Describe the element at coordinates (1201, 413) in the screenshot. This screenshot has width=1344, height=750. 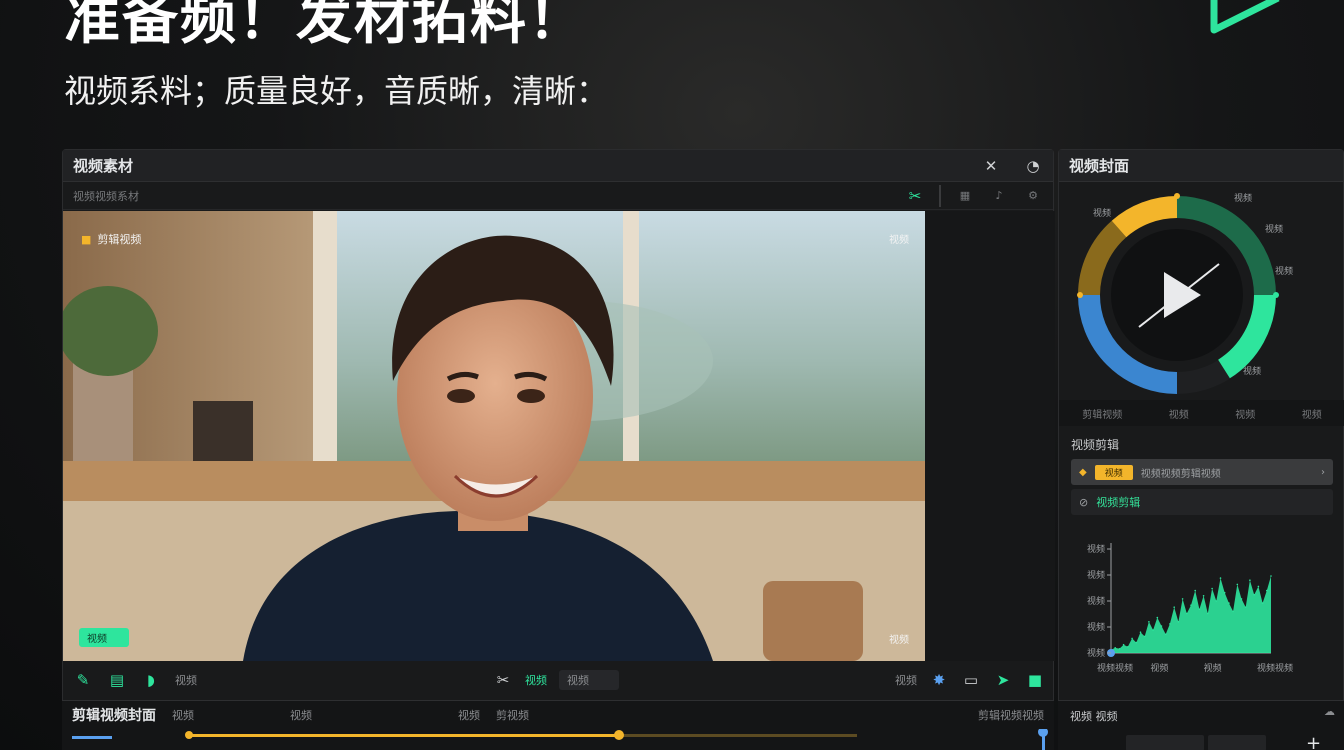
I see `cover-tabs: 剪辑视频 视频 视频 视频` at that location.